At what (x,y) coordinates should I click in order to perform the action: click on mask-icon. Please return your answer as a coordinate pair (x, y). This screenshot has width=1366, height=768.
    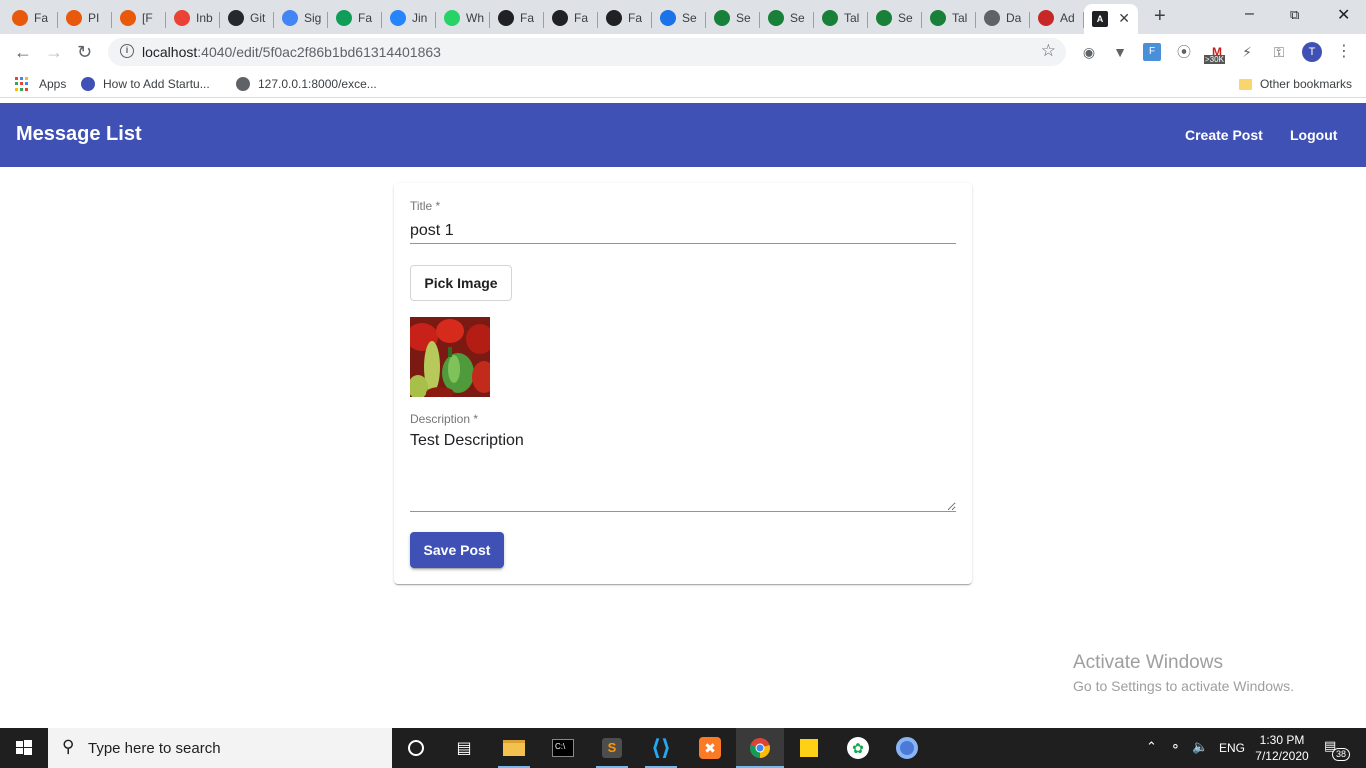
    Looking at the image, I should click on (1046, 18).